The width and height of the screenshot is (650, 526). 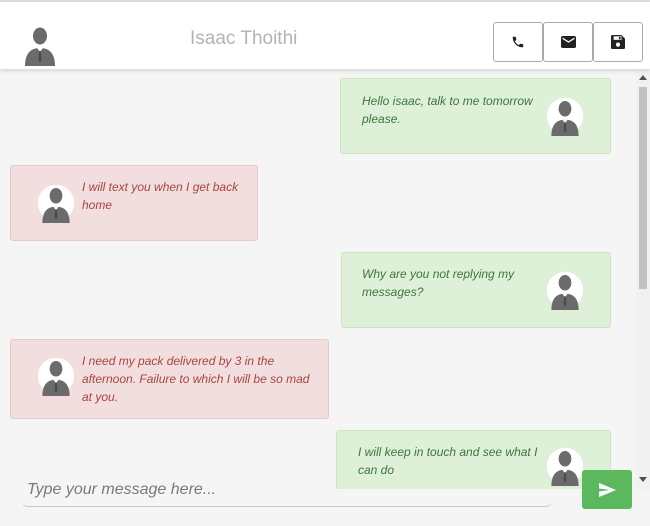 What do you see at coordinates (438, 283) in the screenshot?
I see `message-text: Why are you not replying my messages?` at bounding box center [438, 283].